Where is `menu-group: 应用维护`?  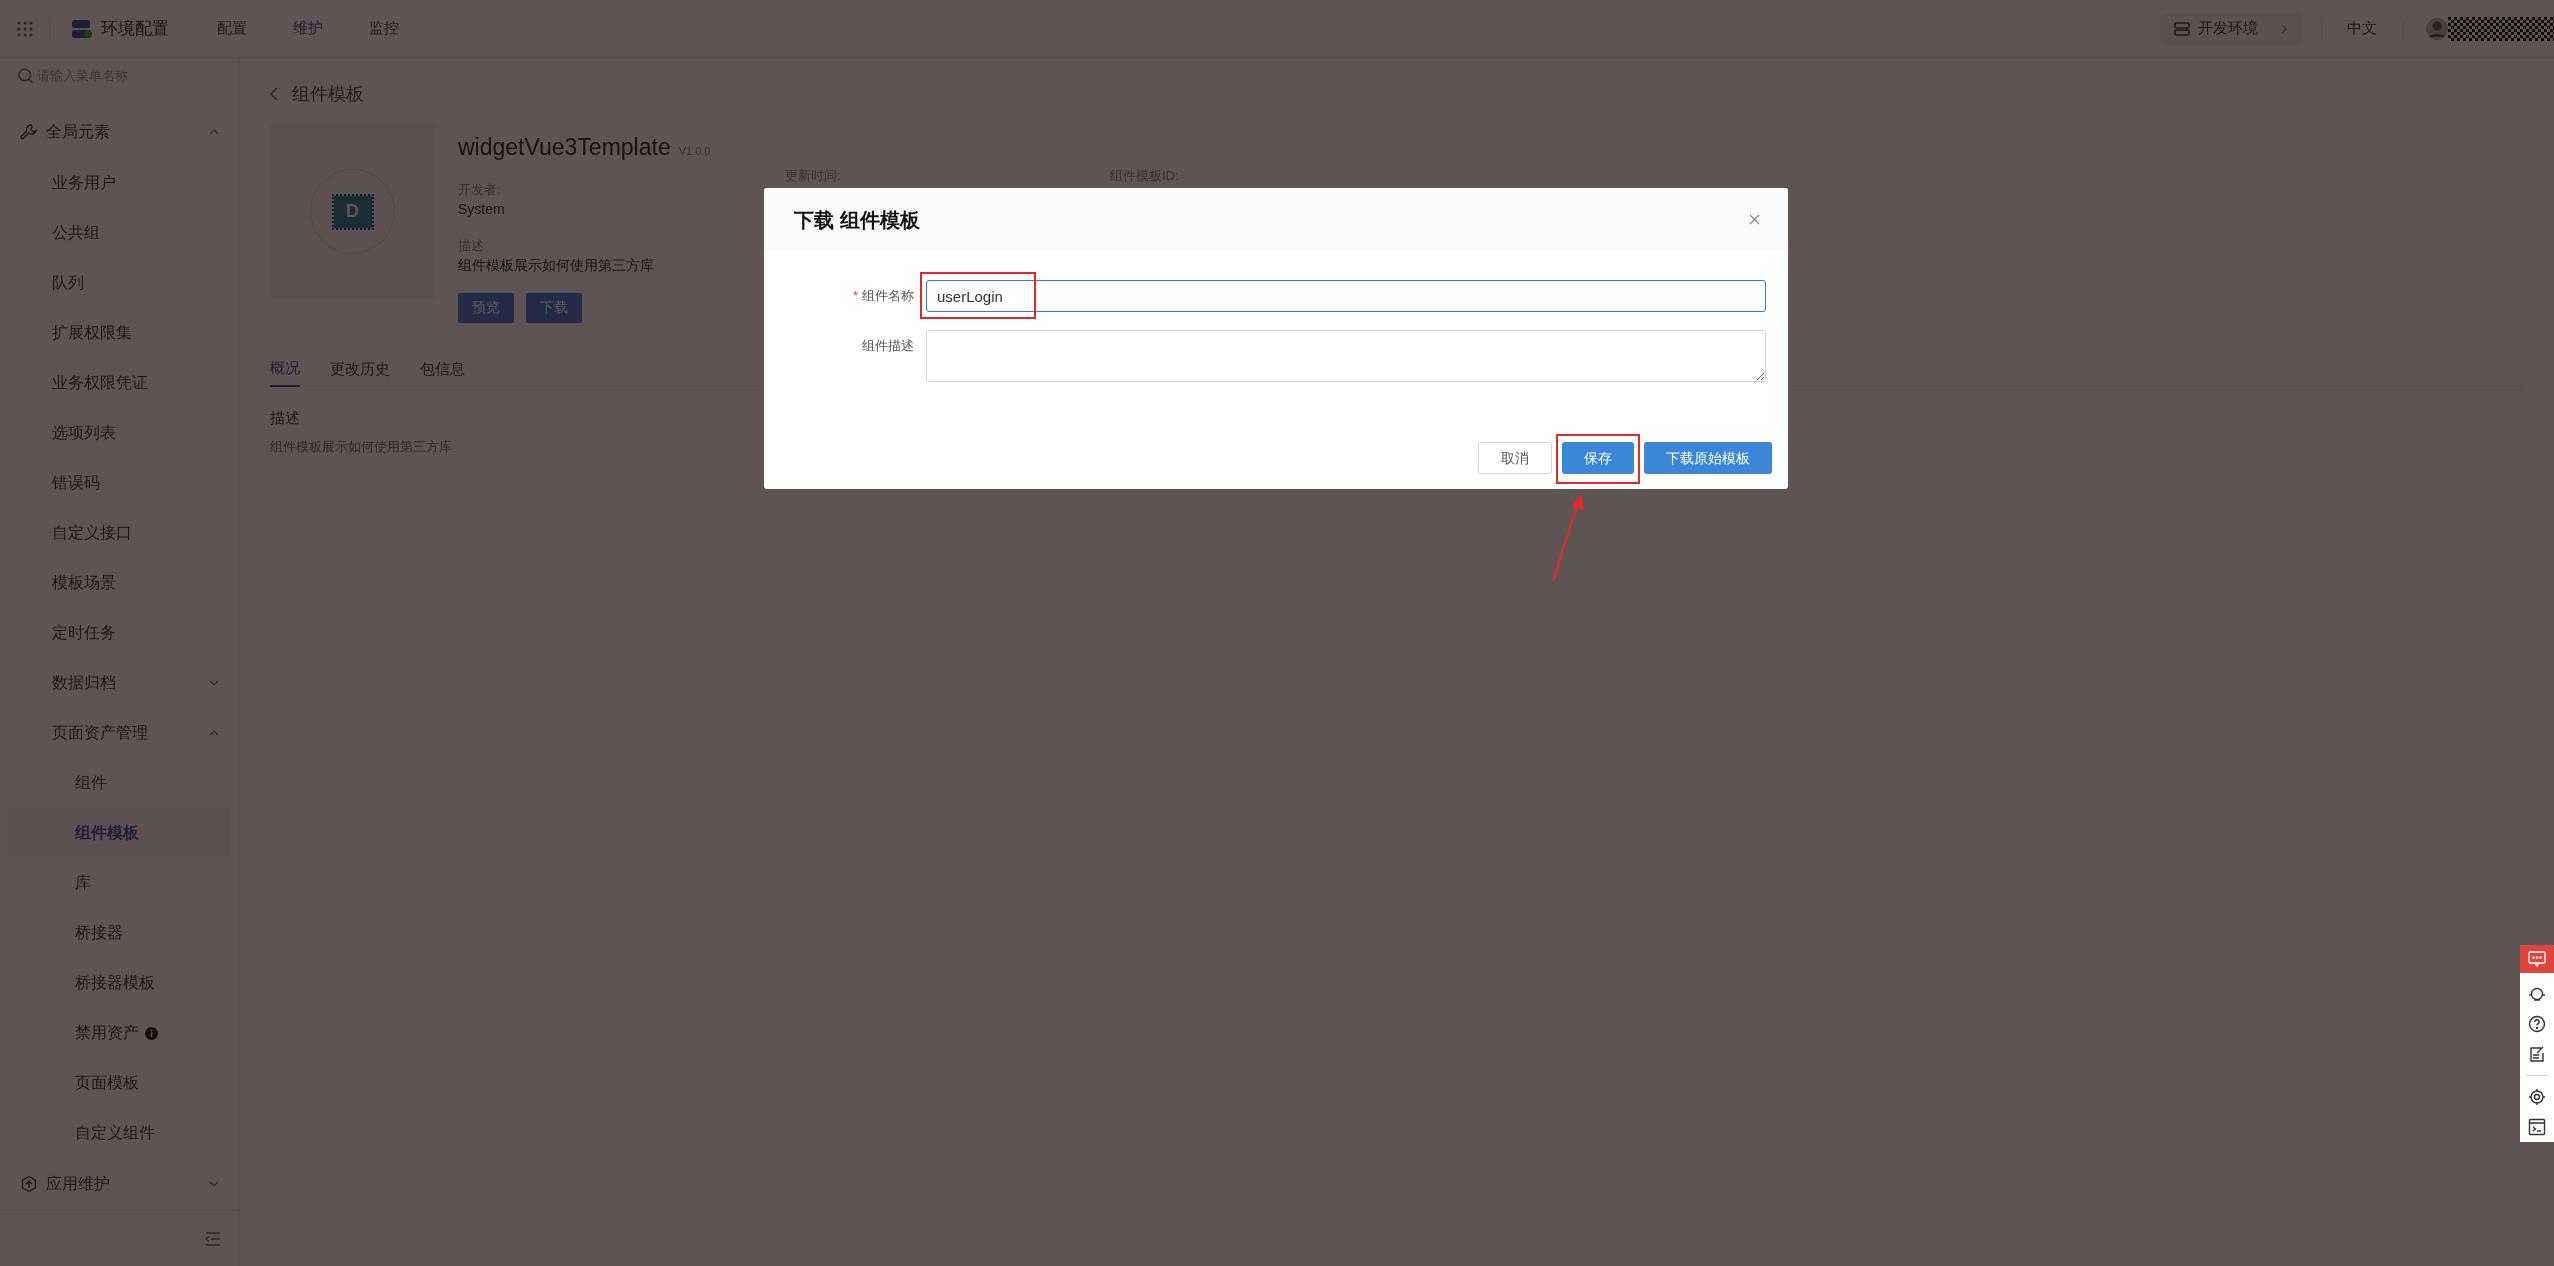 menu-group: 应用维护 is located at coordinates (119, 1184).